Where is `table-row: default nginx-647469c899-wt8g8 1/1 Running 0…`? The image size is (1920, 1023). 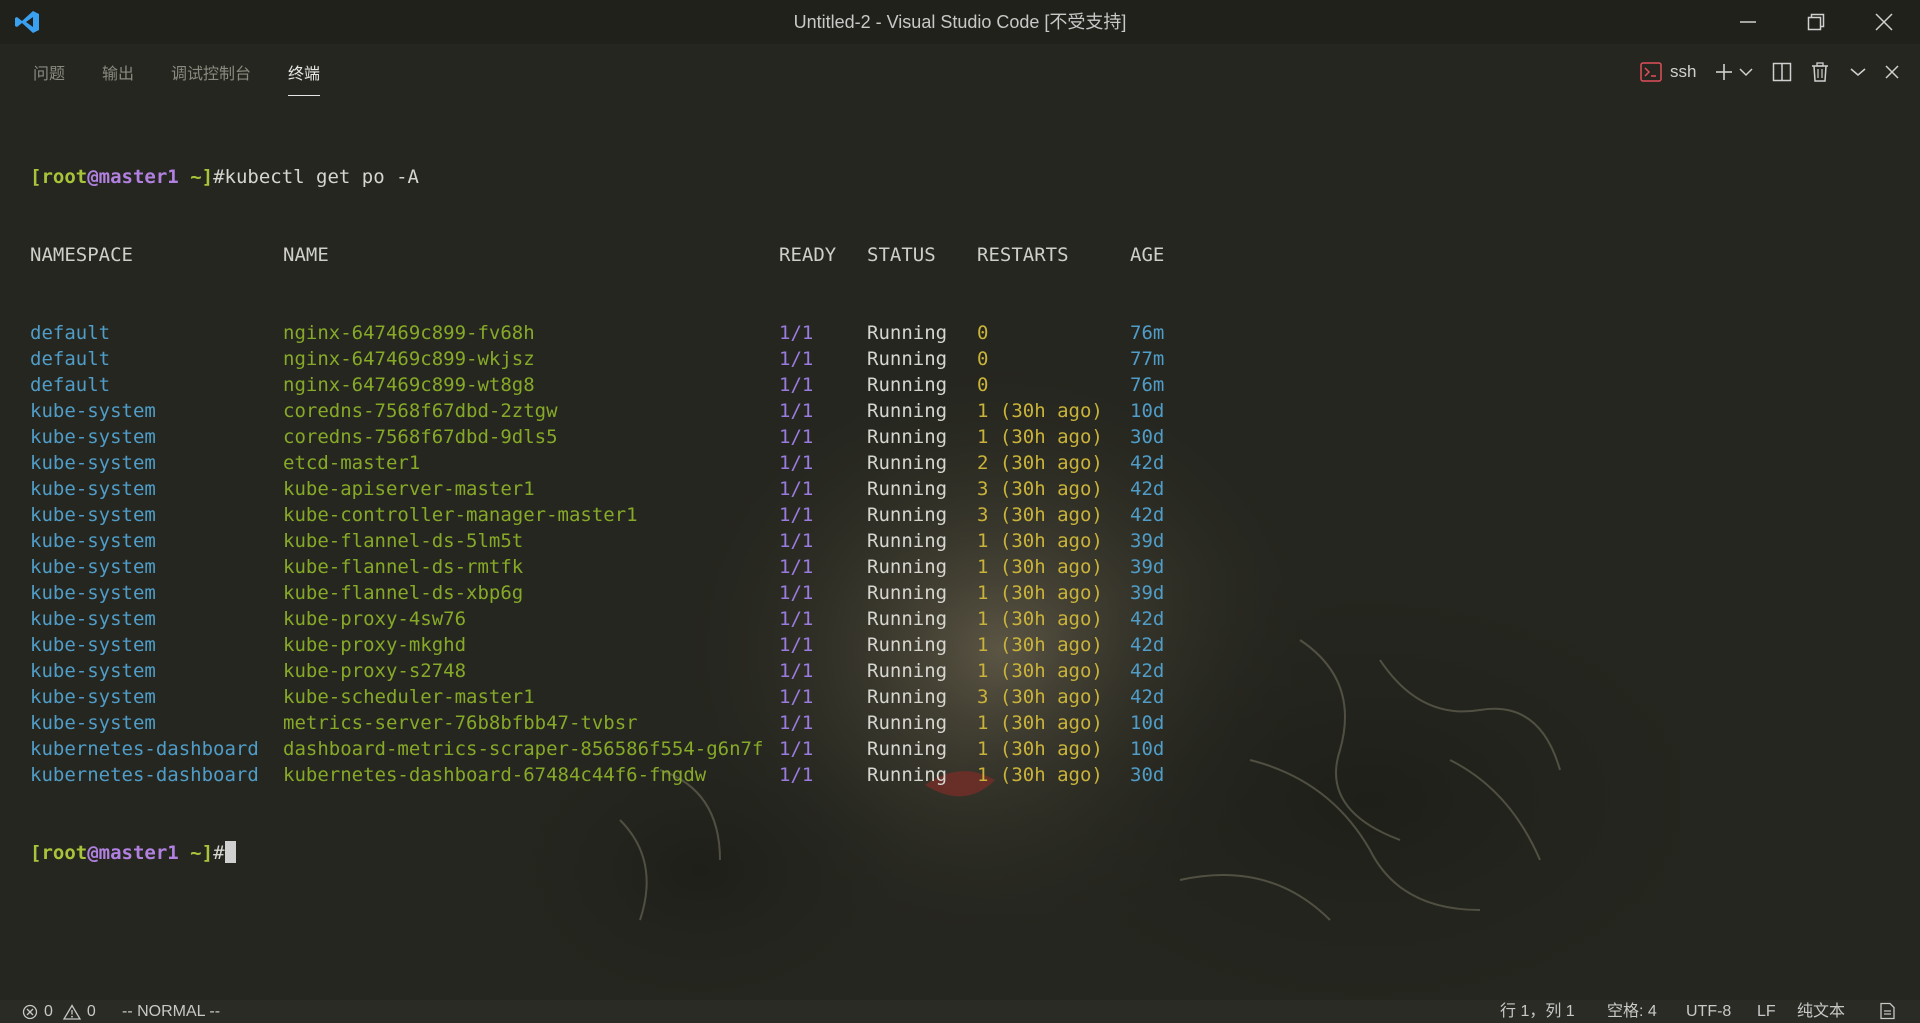 table-row: default nginx-647469c899-wt8g8 1/1 Running 0… is located at coordinates (960, 385).